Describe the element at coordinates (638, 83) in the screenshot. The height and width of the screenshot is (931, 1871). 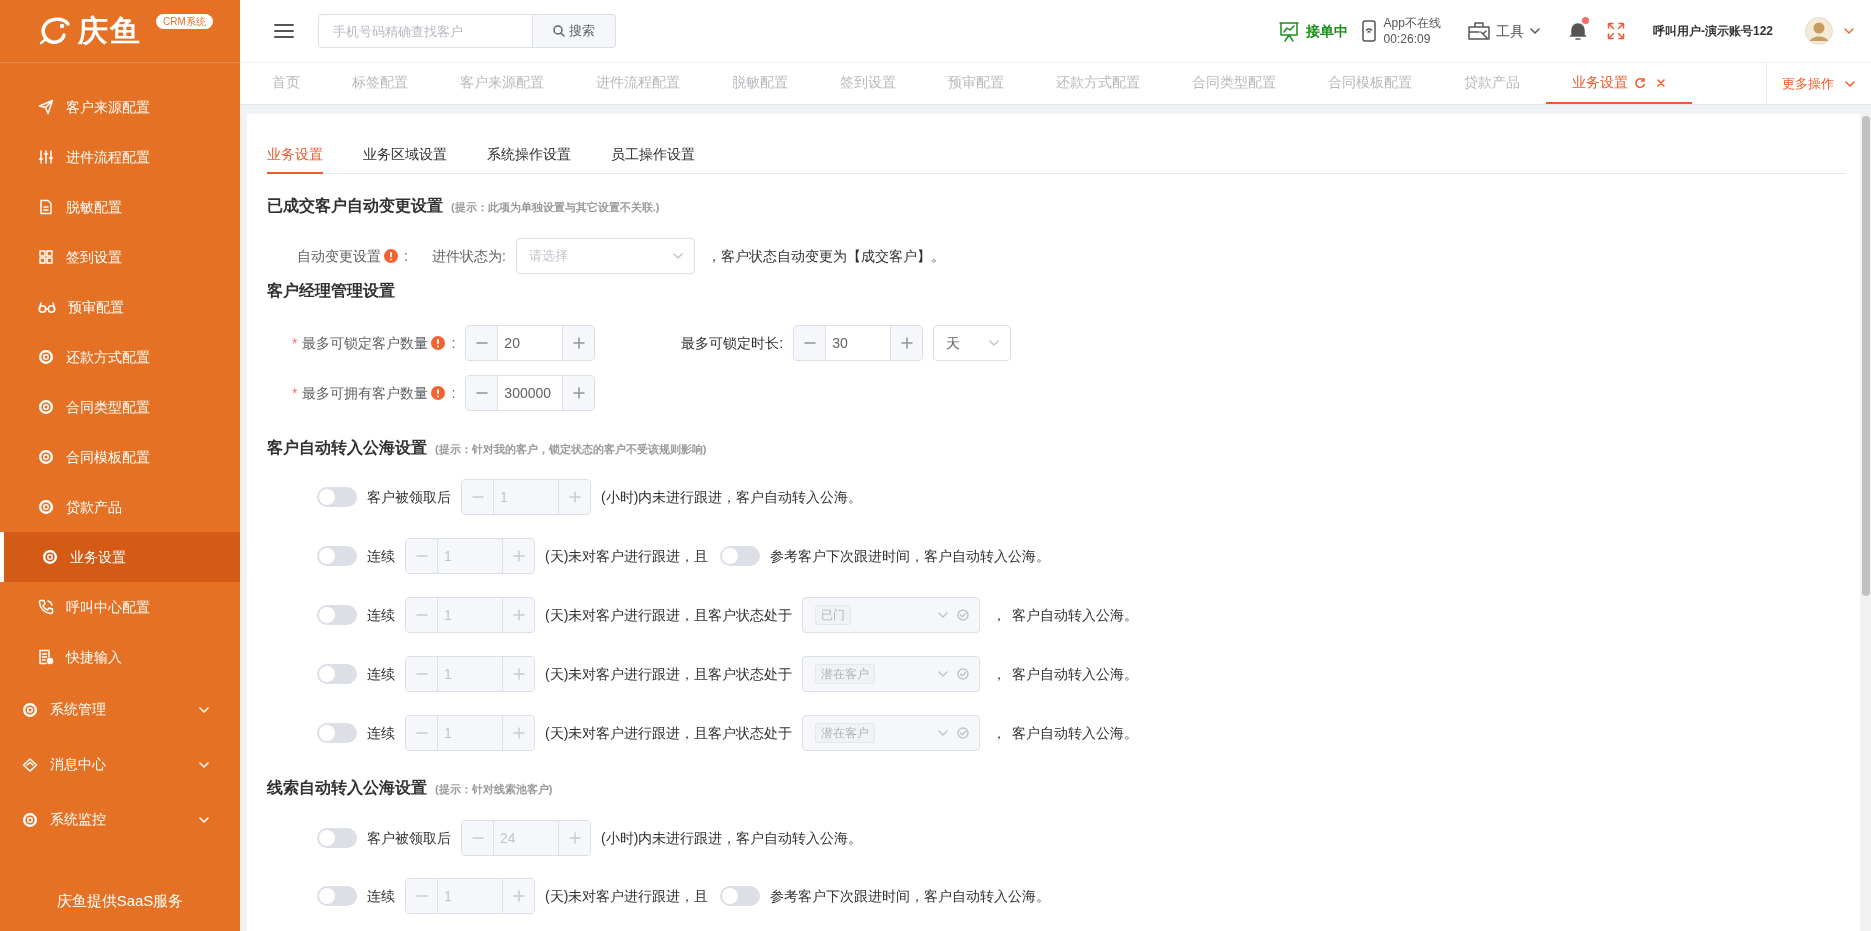
I see `page-tab: 进件流程配置` at that location.